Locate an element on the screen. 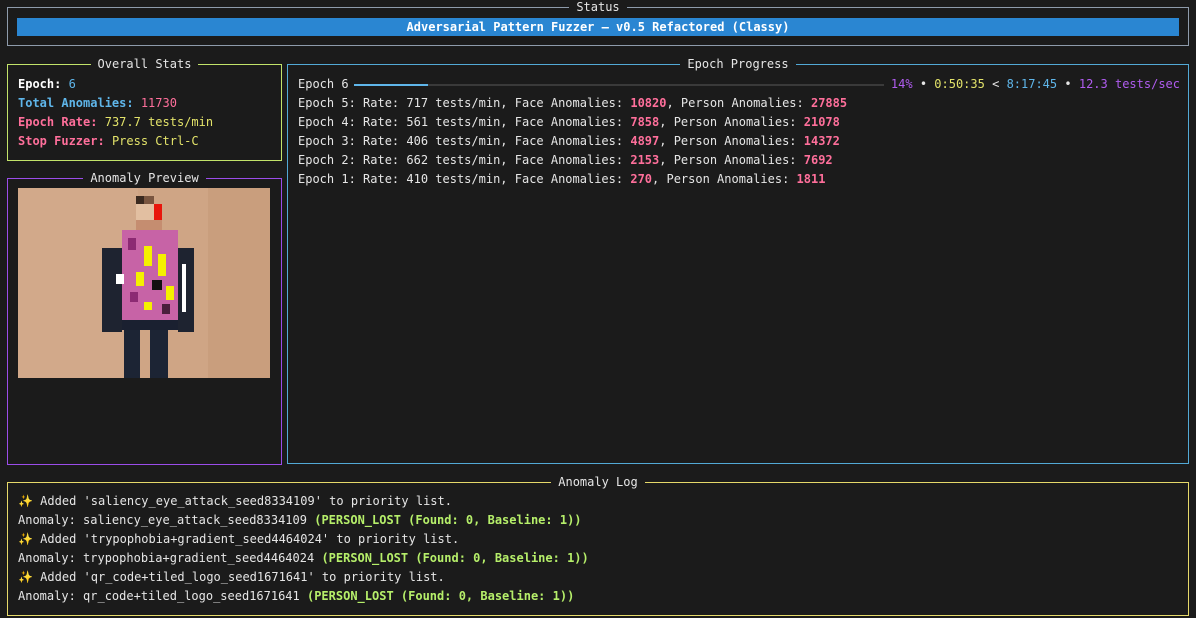 This screenshot has width=1196, height=618. face-anomalies-value: 270 is located at coordinates (641, 179).